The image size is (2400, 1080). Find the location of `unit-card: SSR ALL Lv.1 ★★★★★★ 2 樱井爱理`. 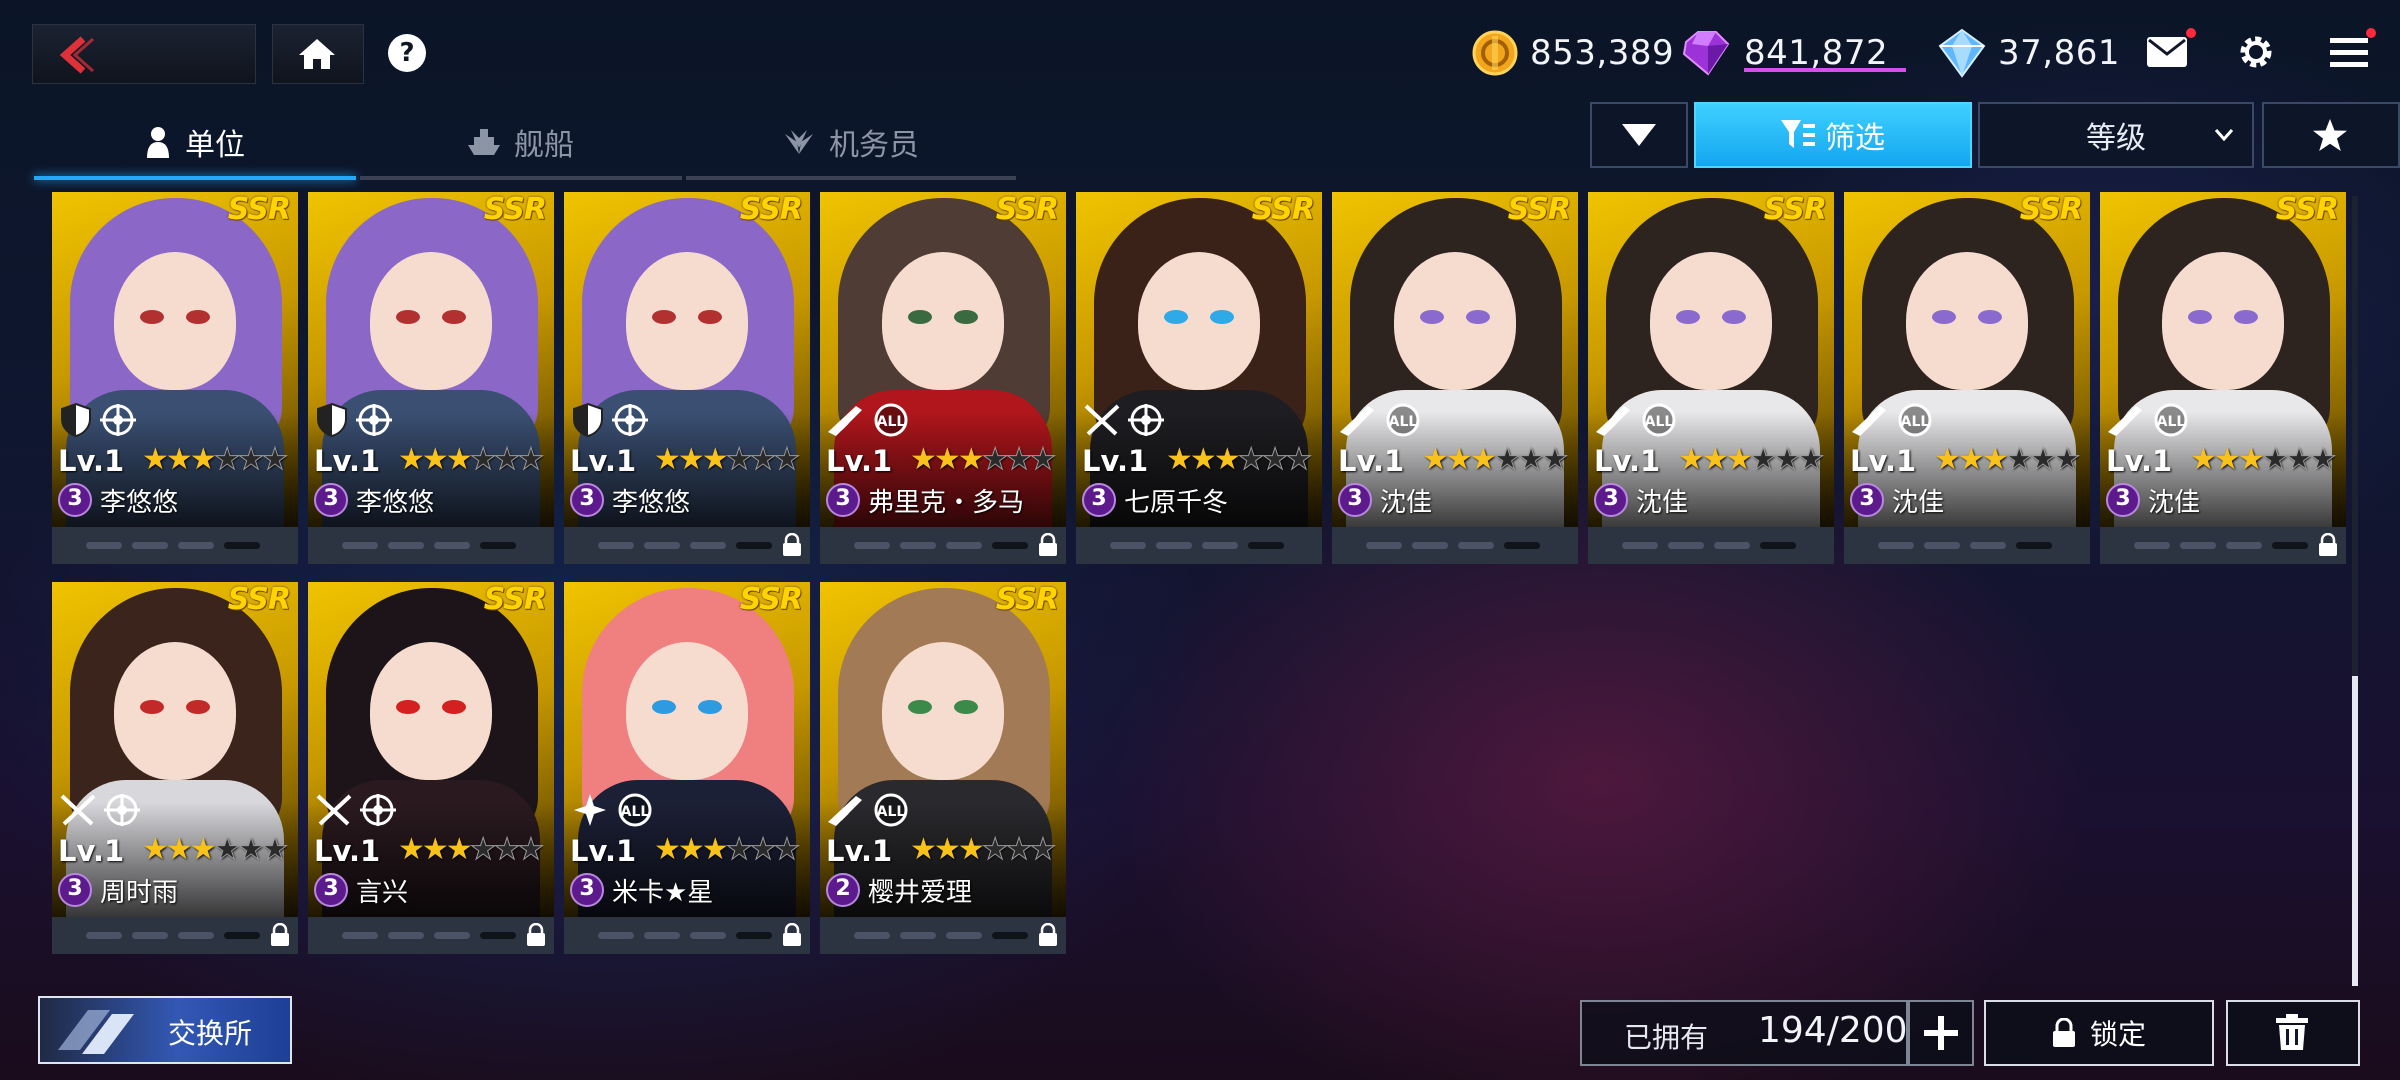

unit-card: SSR ALL Lv.1 ★★★★★★ 2 樱井爱理 is located at coordinates (943, 768).